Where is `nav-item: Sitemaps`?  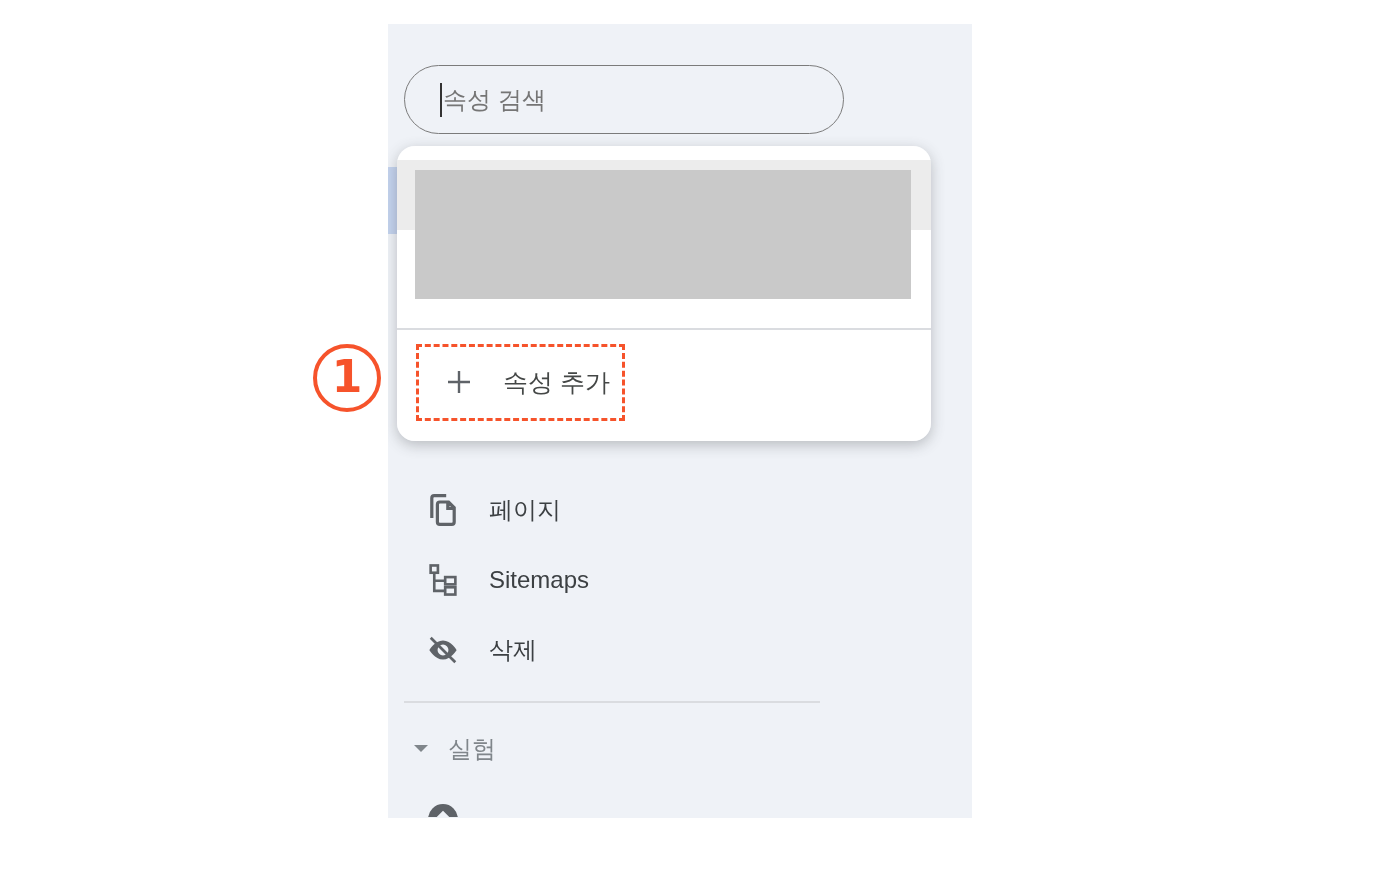 nav-item: Sitemaps is located at coordinates (680, 580).